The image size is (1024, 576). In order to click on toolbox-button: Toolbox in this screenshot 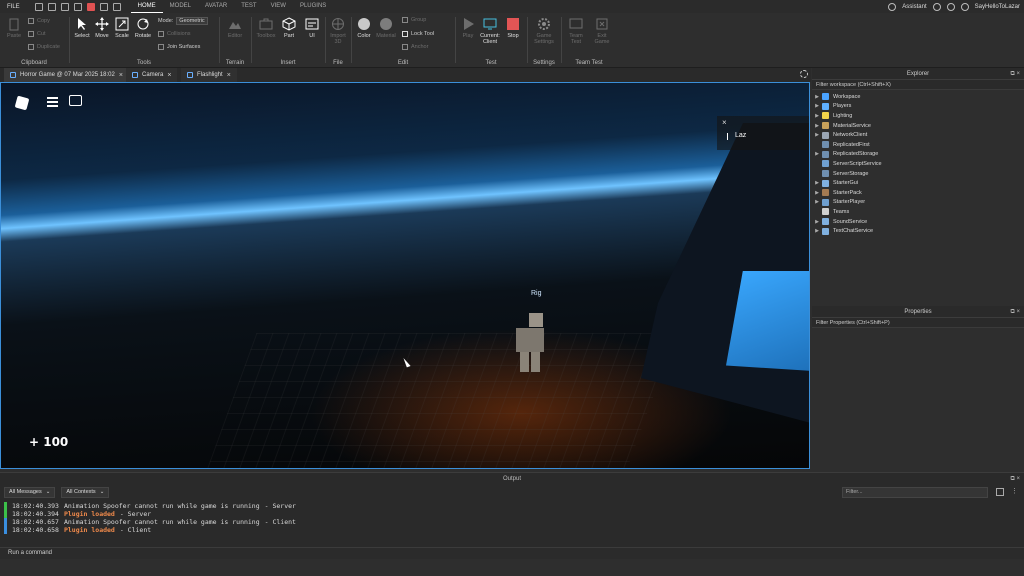, I will do `click(266, 28)`.